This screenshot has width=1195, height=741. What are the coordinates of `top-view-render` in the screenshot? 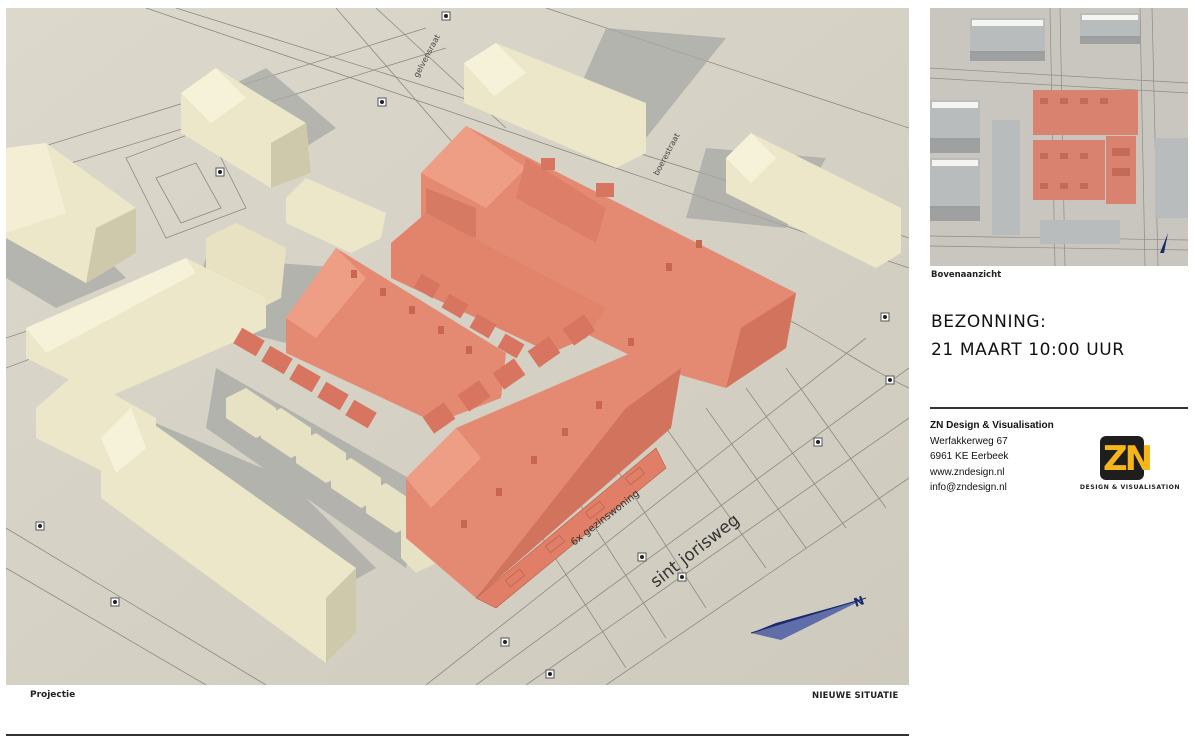 It's located at (1059, 137).